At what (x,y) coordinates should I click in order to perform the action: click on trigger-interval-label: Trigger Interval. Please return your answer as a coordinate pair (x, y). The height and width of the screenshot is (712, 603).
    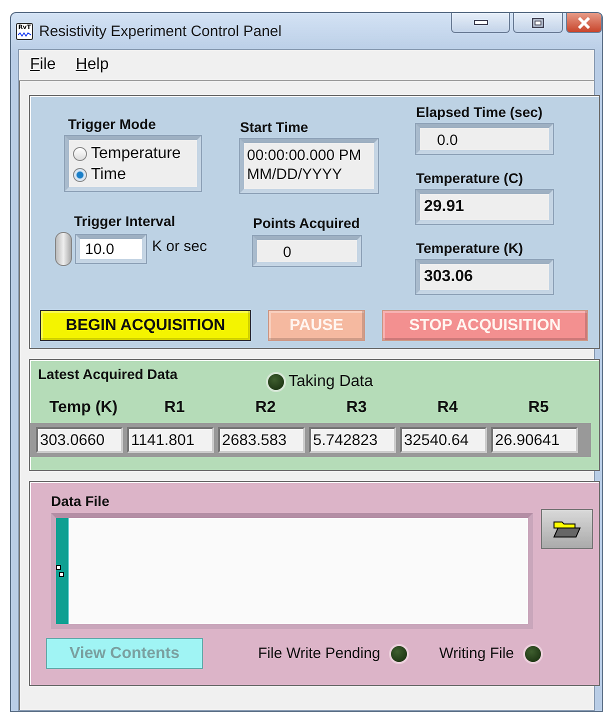
    Looking at the image, I should click on (125, 221).